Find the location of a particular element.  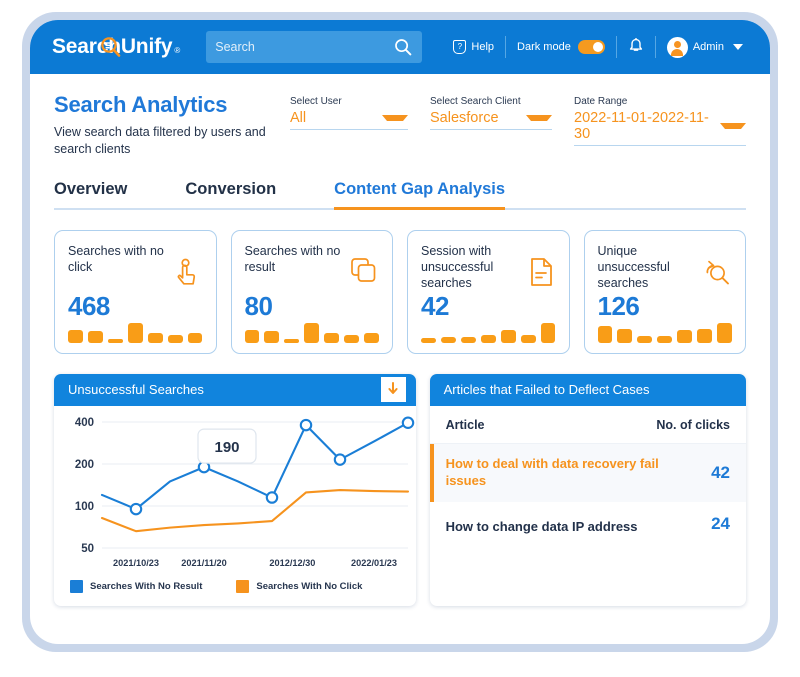

global-search-box: Search is located at coordinates (314, 47).